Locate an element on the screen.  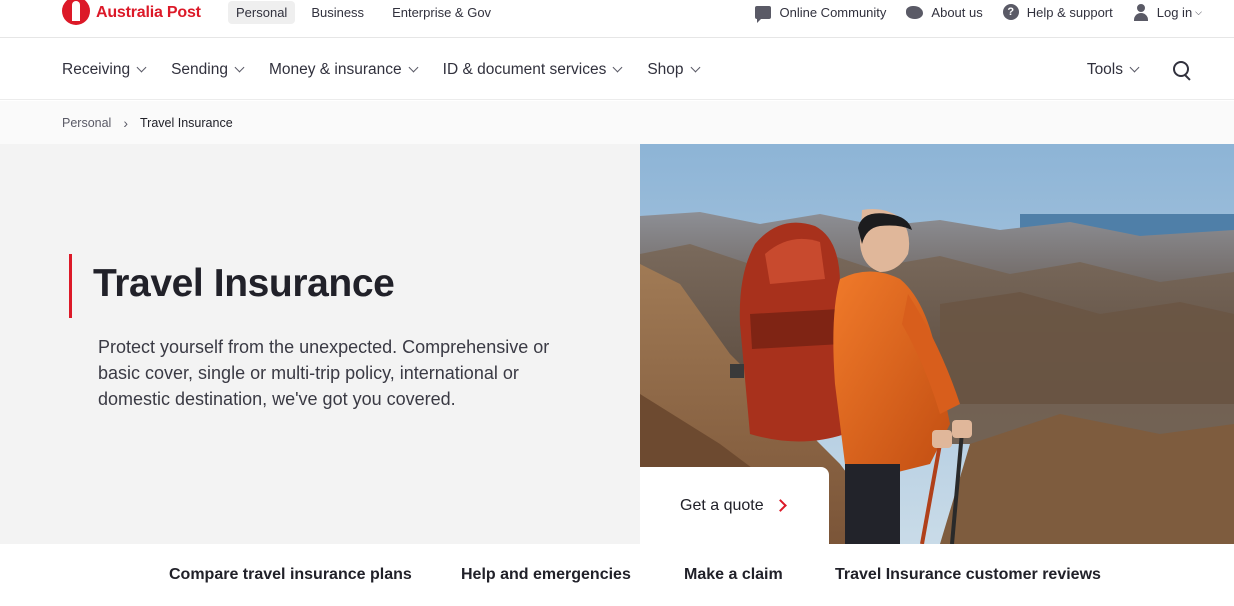
tab-customer-reviews: Travel Insurance customer reviews is located at coordinates (968, 575).